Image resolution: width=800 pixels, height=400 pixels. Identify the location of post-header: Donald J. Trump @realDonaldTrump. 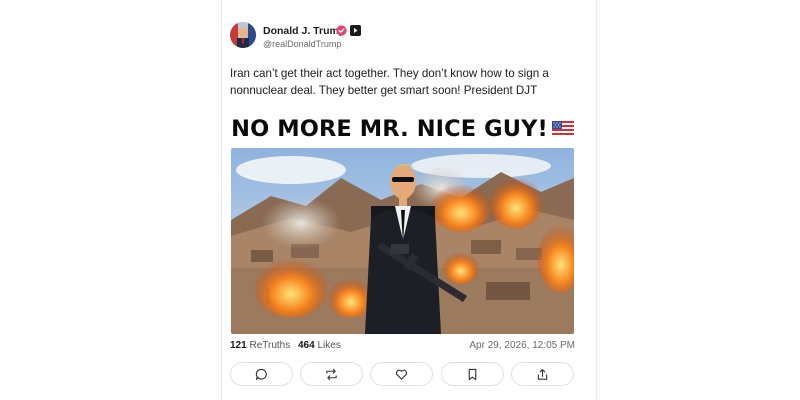
(410, 36).